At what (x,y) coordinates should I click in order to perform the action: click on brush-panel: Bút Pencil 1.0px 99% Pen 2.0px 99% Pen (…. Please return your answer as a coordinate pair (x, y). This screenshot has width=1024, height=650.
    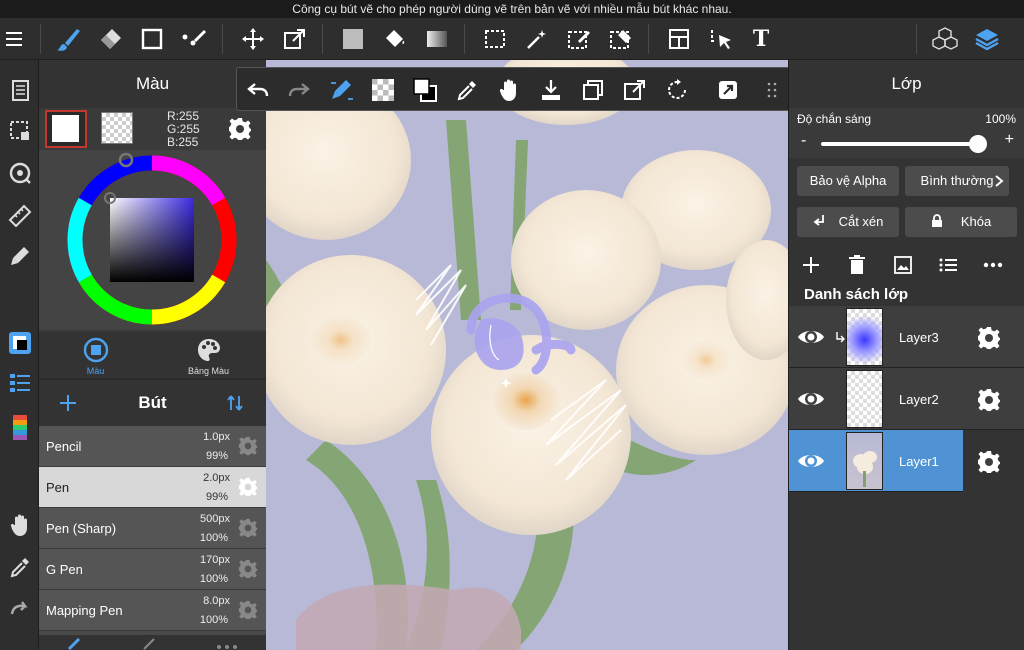
    Looking at the image, I should click on (152, 515).